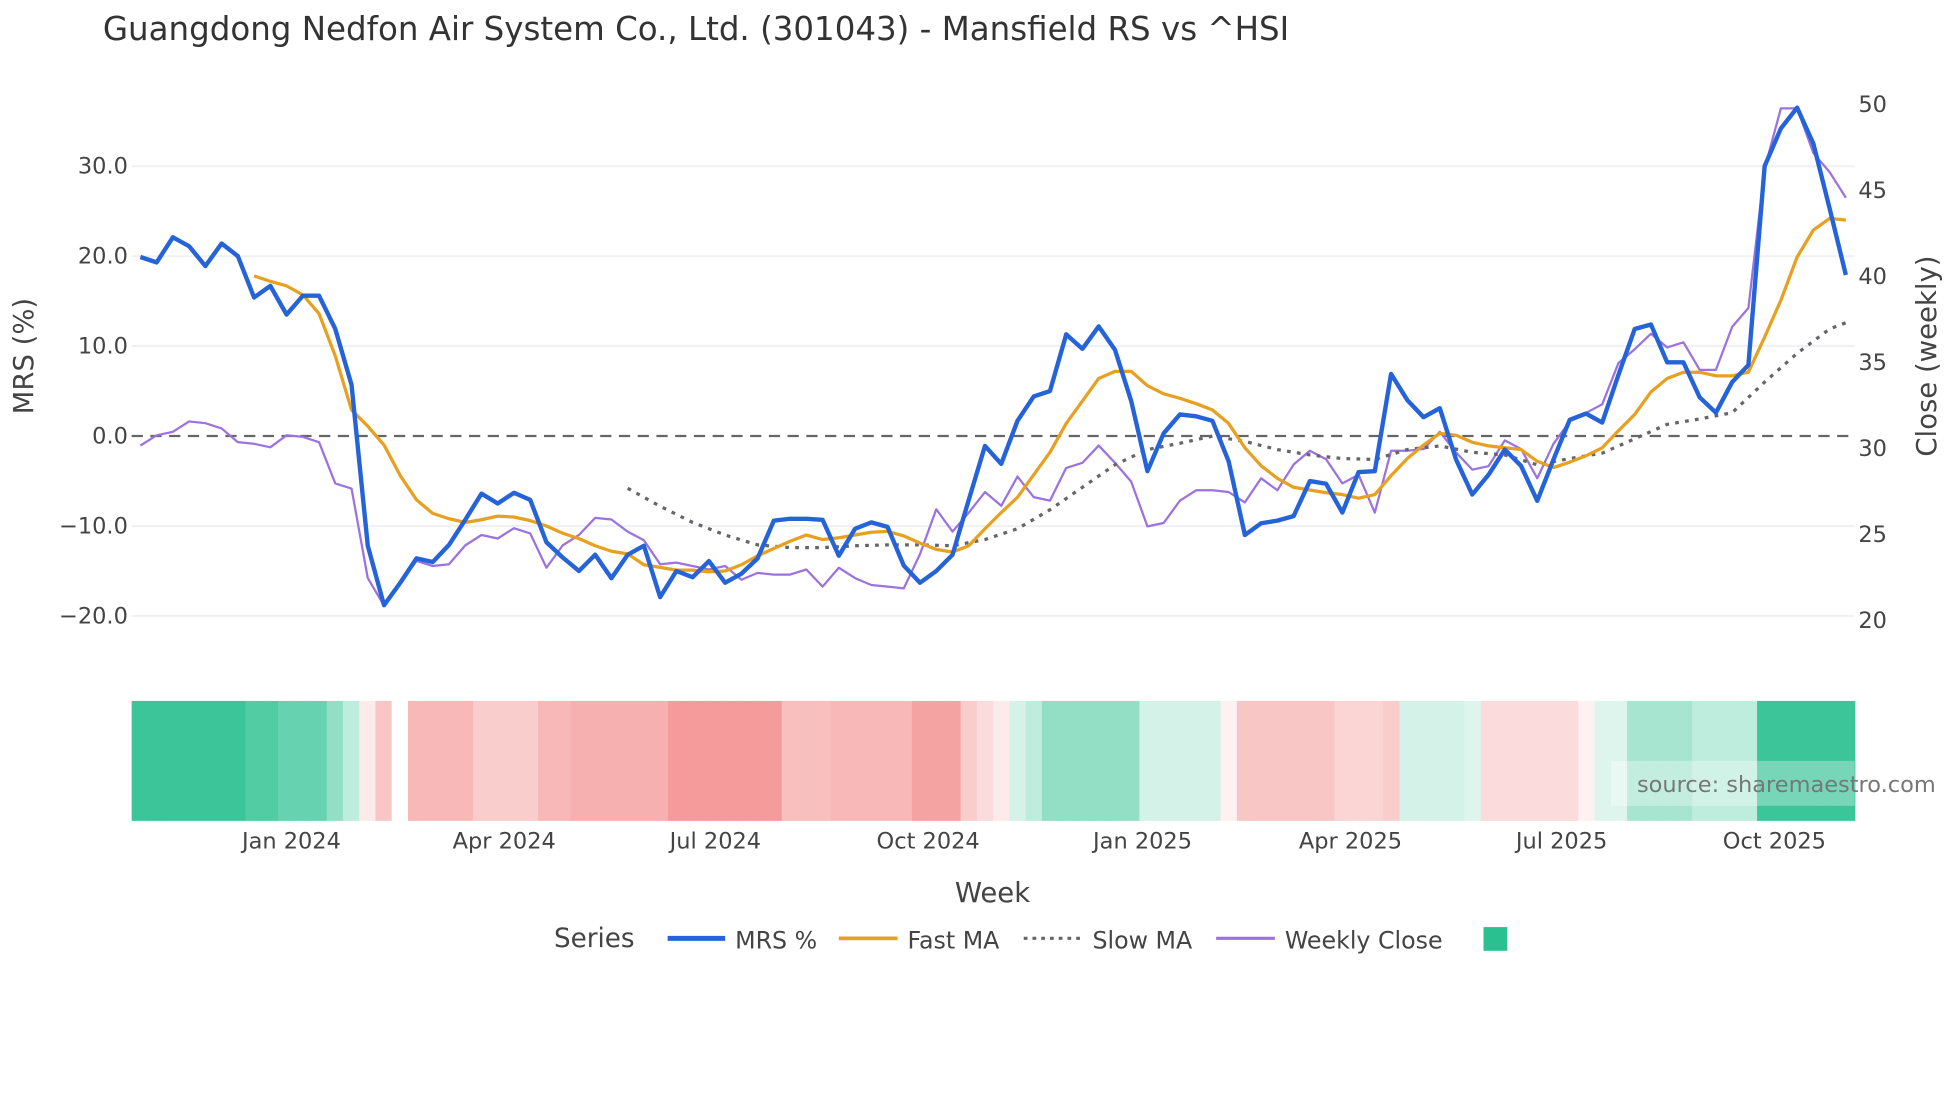  I want to click on y-tick-label: −10.0, so click(93, 527).